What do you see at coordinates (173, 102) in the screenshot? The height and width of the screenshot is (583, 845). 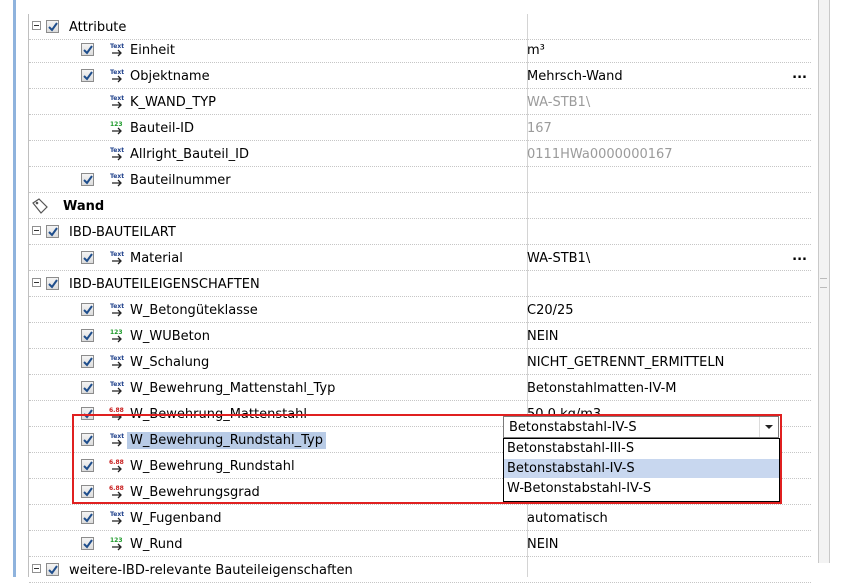 I see `property-name-text: K_WAND_TYP` at bounding box center [173, 102].